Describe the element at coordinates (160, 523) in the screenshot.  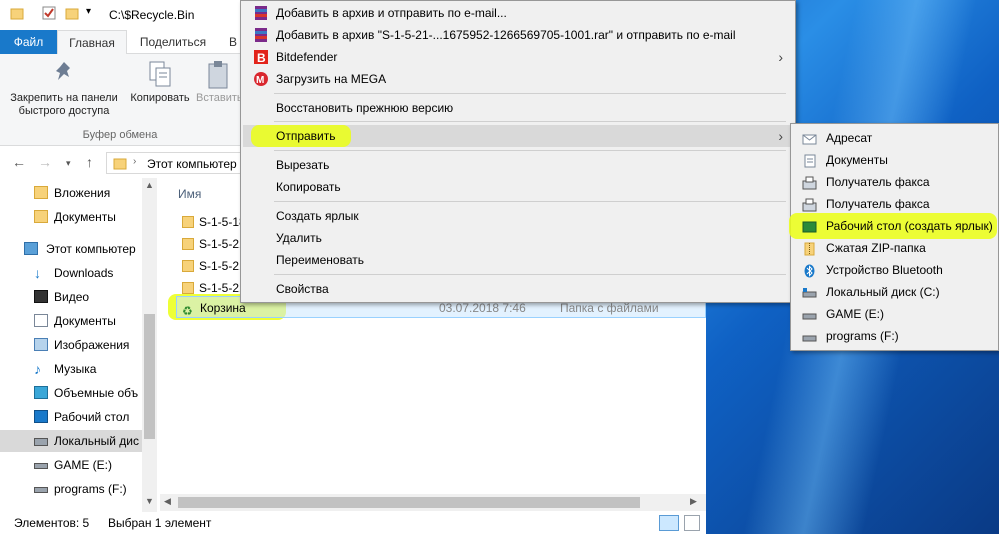
I see `selected-count: Выбран 1 элемент` at that location.